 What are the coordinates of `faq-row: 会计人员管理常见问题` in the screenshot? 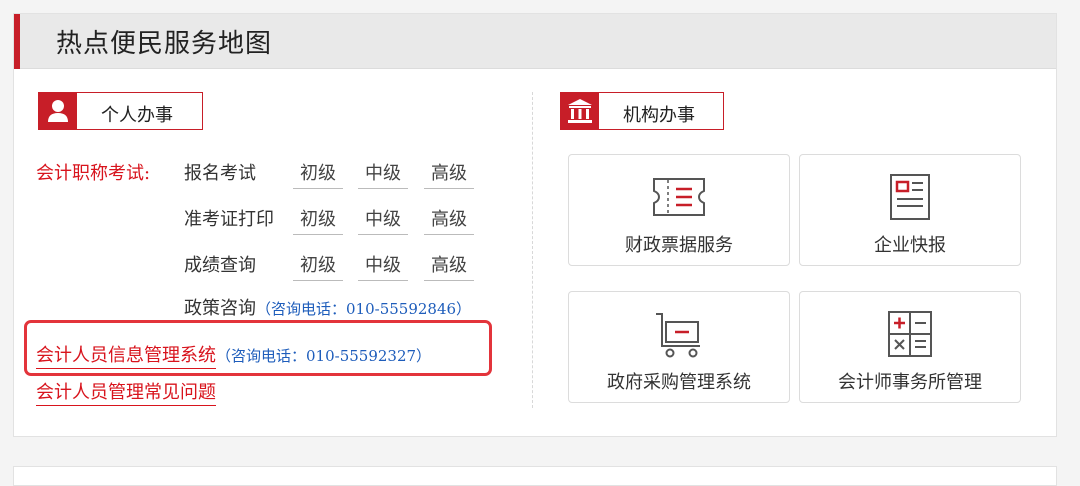 It's located at (126, 392).